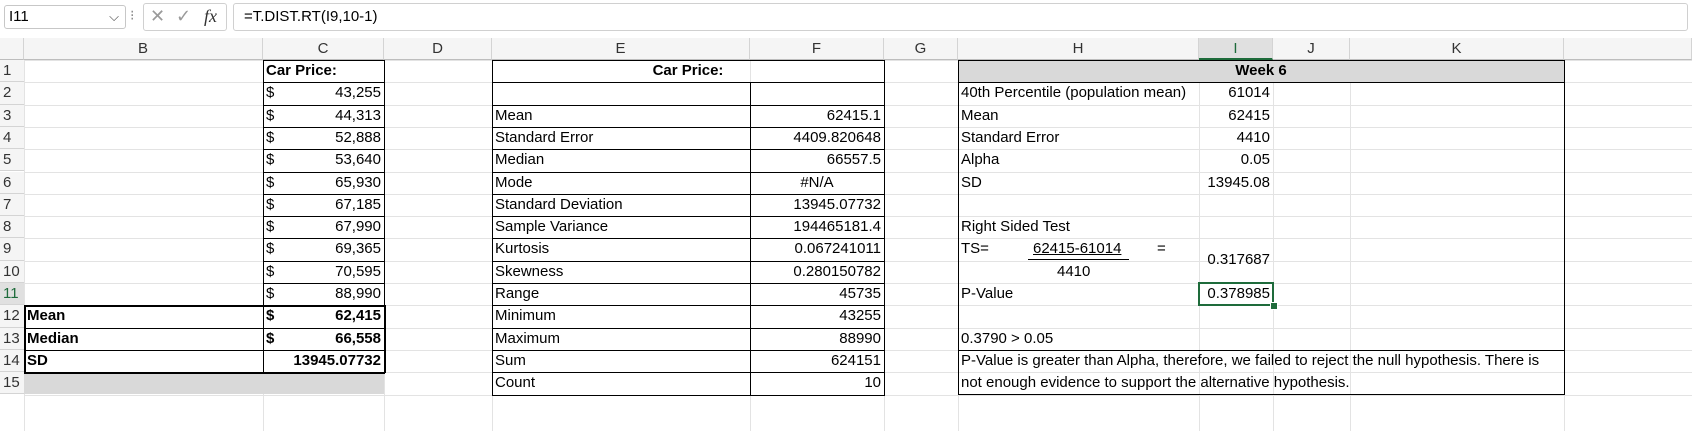 This screenshot has height=431, width=1692. I want to click on fill-handle, so click(1274, 306).